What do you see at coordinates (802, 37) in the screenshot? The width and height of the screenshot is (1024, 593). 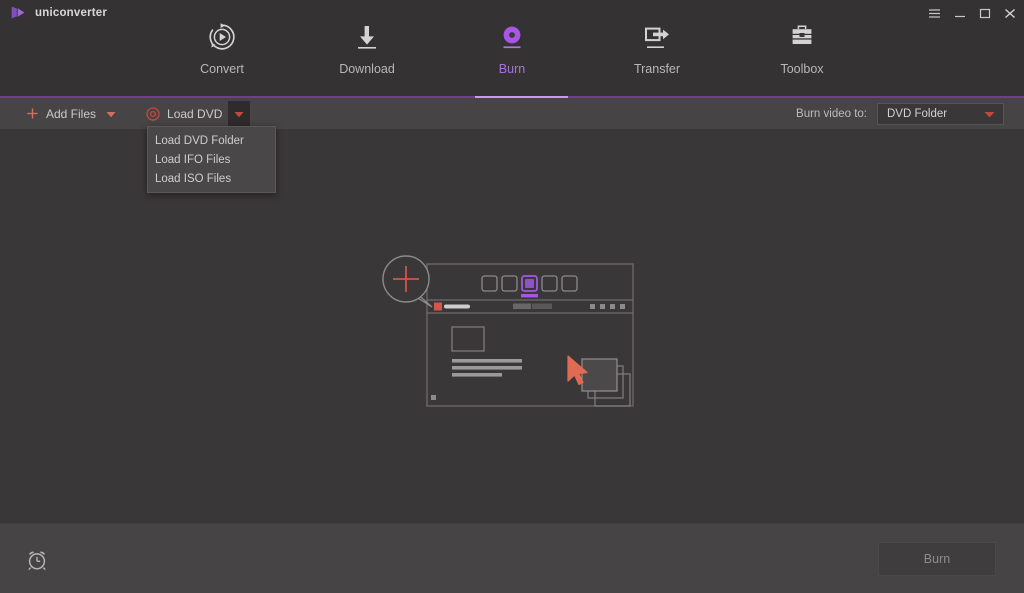 I see `toolbox-briefcase-icon` at bounding box center [802, 37].